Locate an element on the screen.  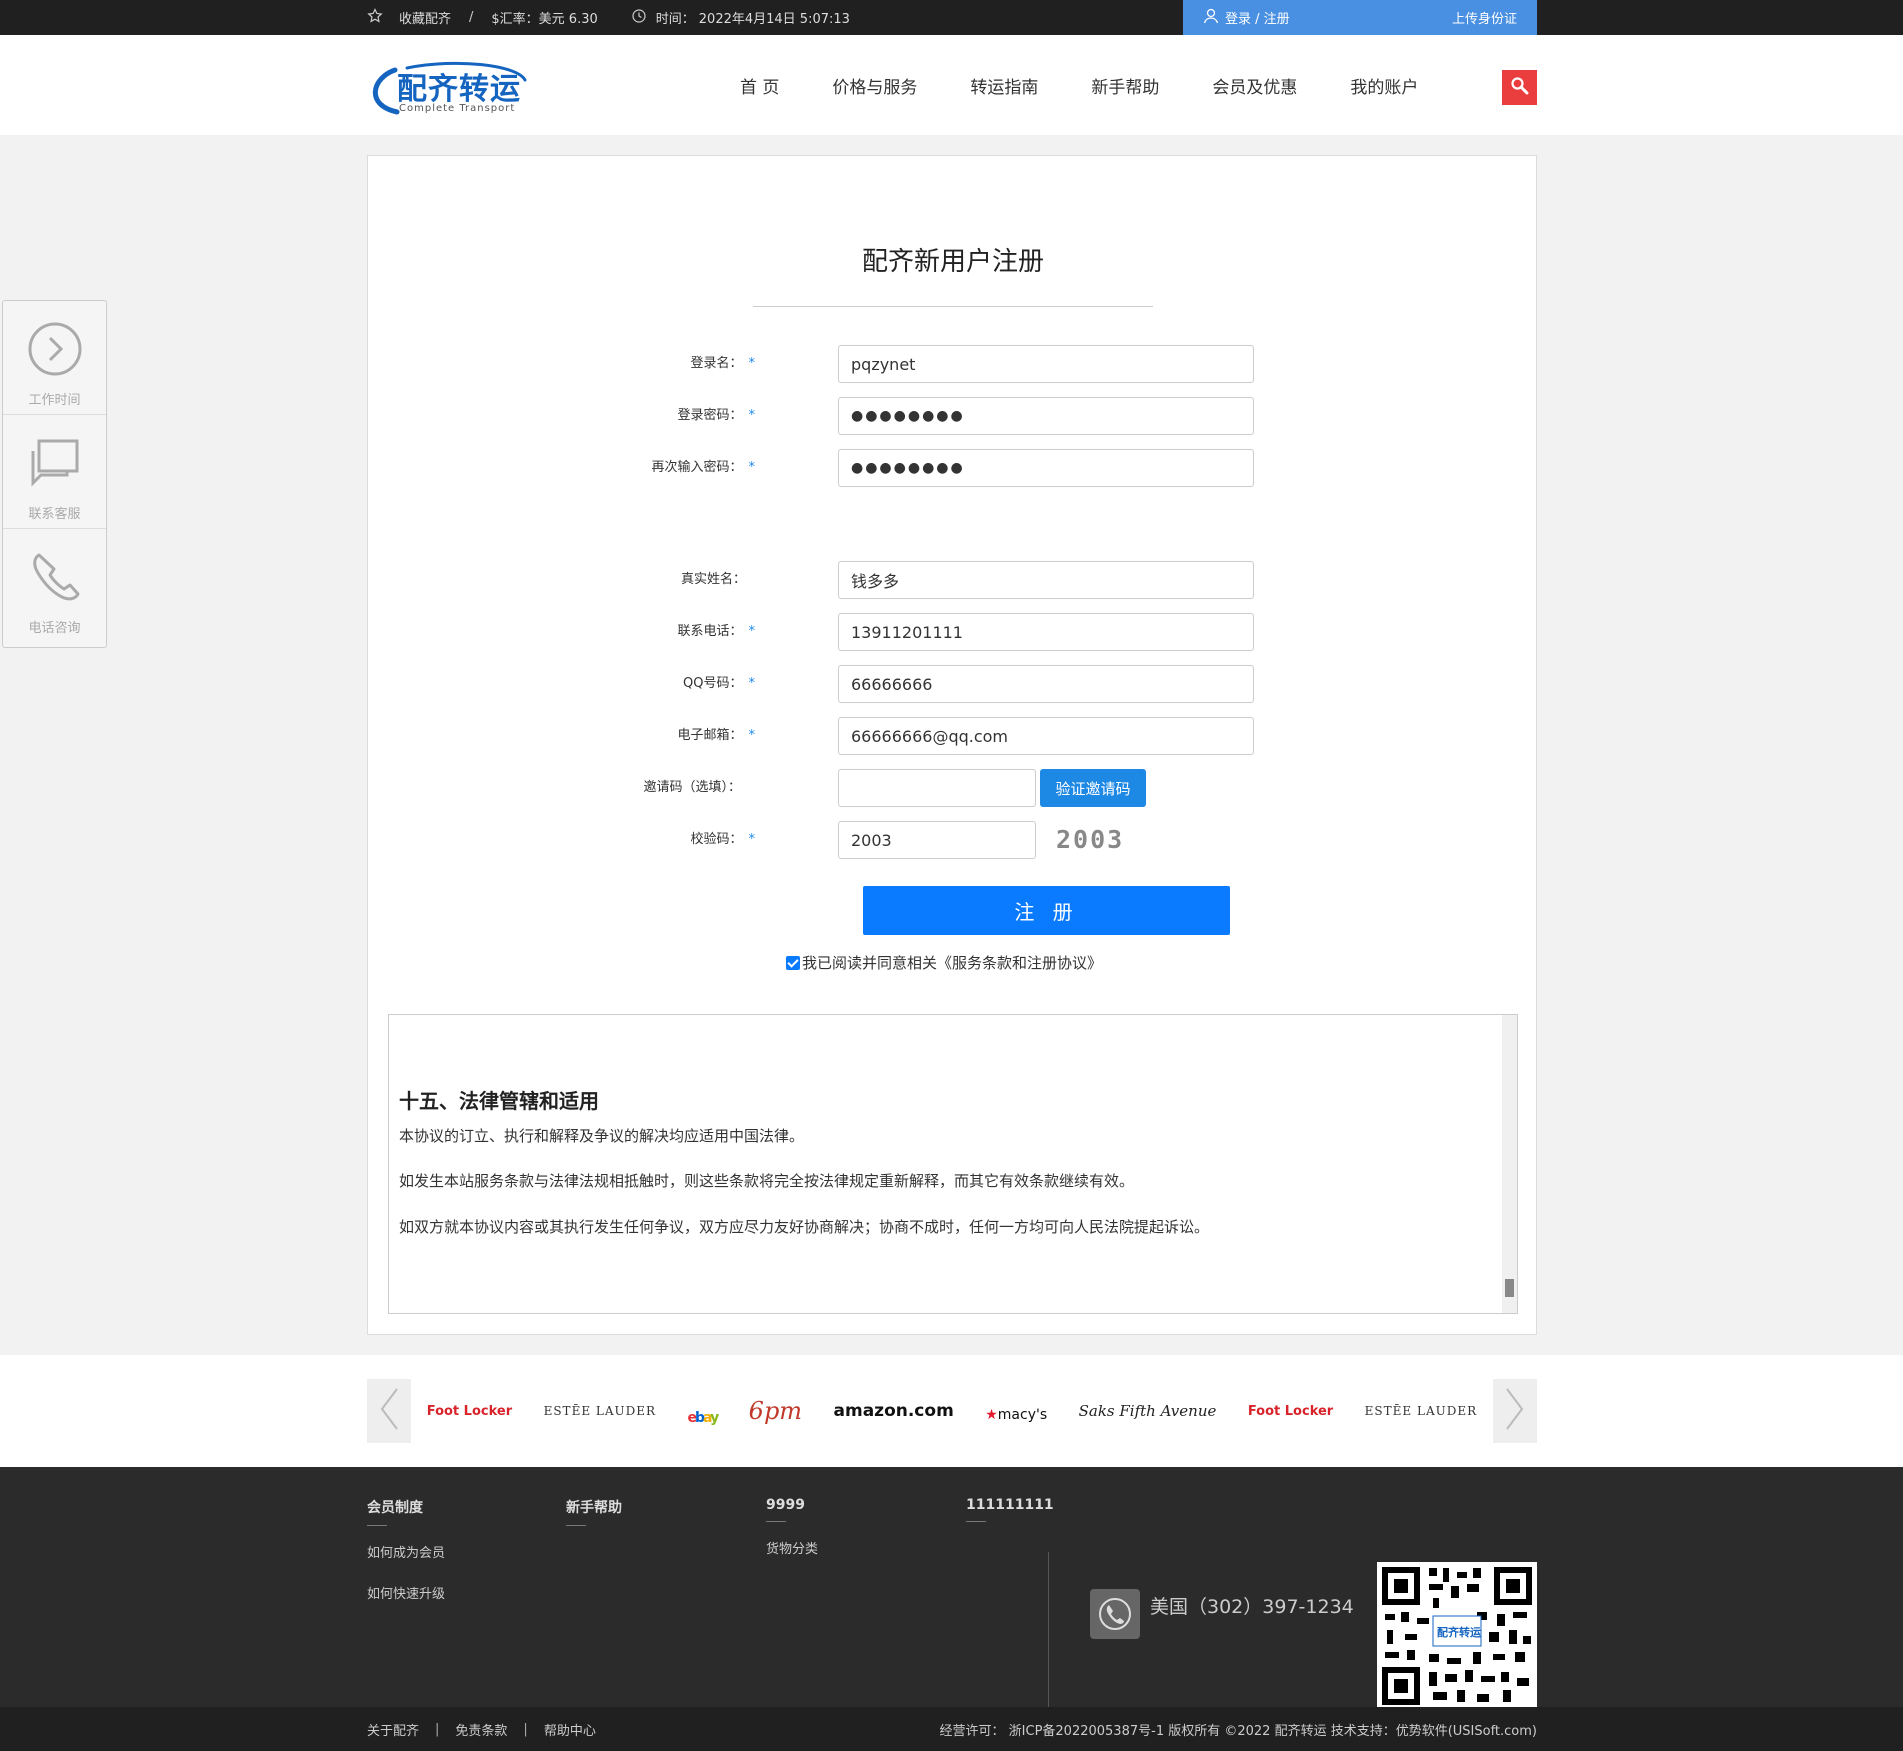
side-item-phone: 电话咨询 is located at coordinates (54, 586).